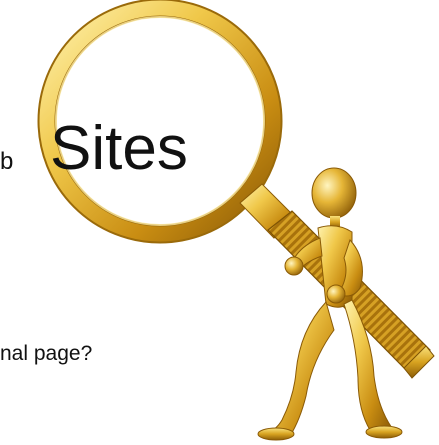 Image resolution: width=439 pixels, height=445 pixels. What do you see at coordinates (119, 148) in the screenshot?
I see `magnified-word: Sites` at bounding box center [119, 148].